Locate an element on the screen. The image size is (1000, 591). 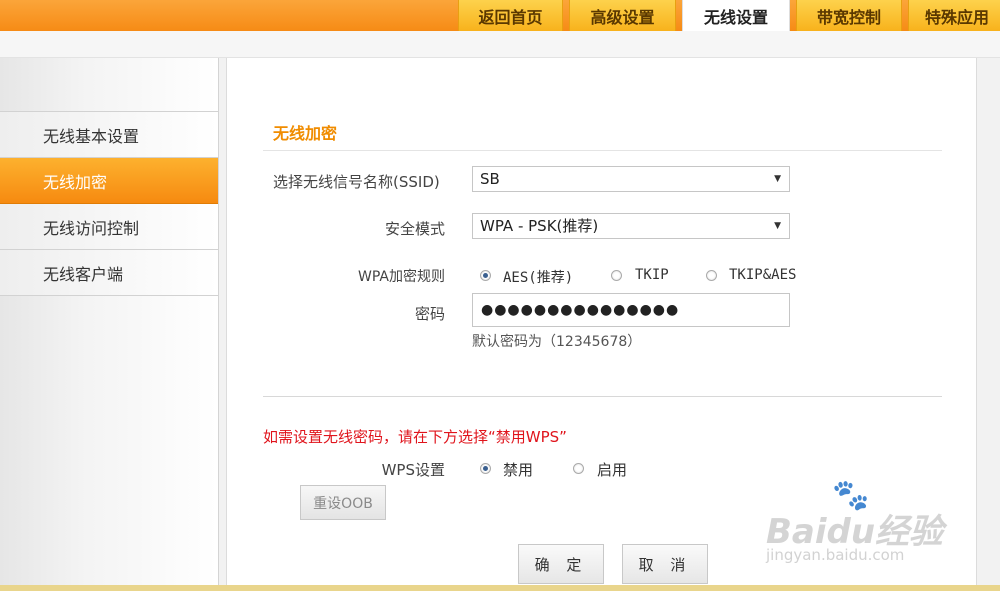
password-hint: 默认密码为（12345678） is located at coordinates (557, 342).